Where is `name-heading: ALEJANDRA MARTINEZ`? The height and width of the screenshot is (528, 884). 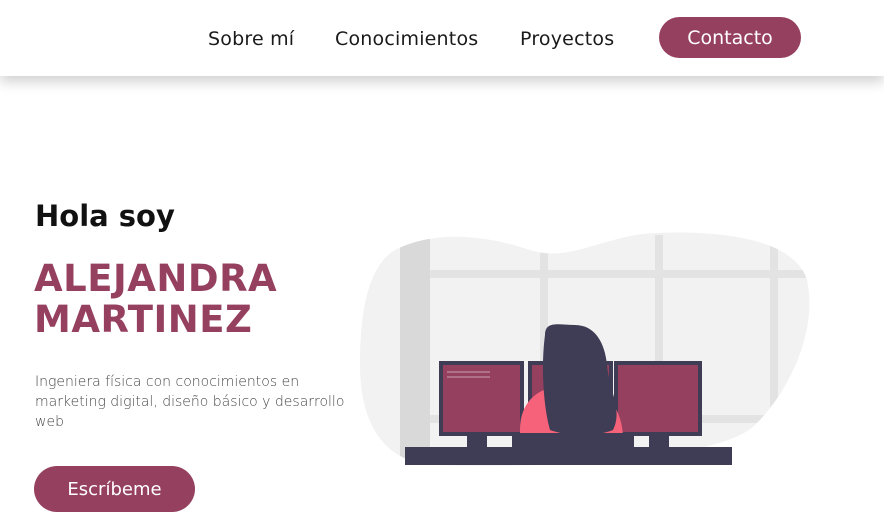
name-heading: ALEJANDRA MARTINEZ is located at coordinates (184, 299).